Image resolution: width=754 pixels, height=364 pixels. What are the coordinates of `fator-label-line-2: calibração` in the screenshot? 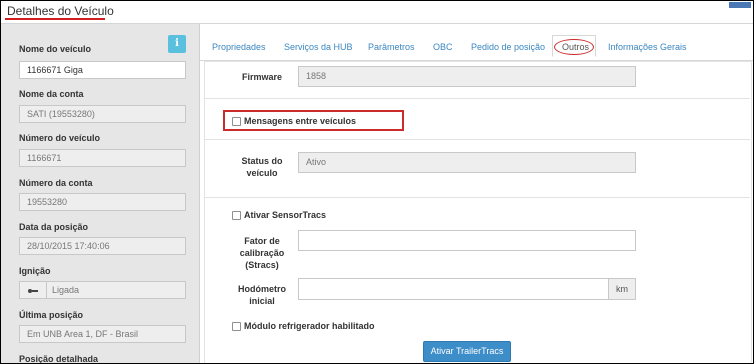 It's located at (262, 253).